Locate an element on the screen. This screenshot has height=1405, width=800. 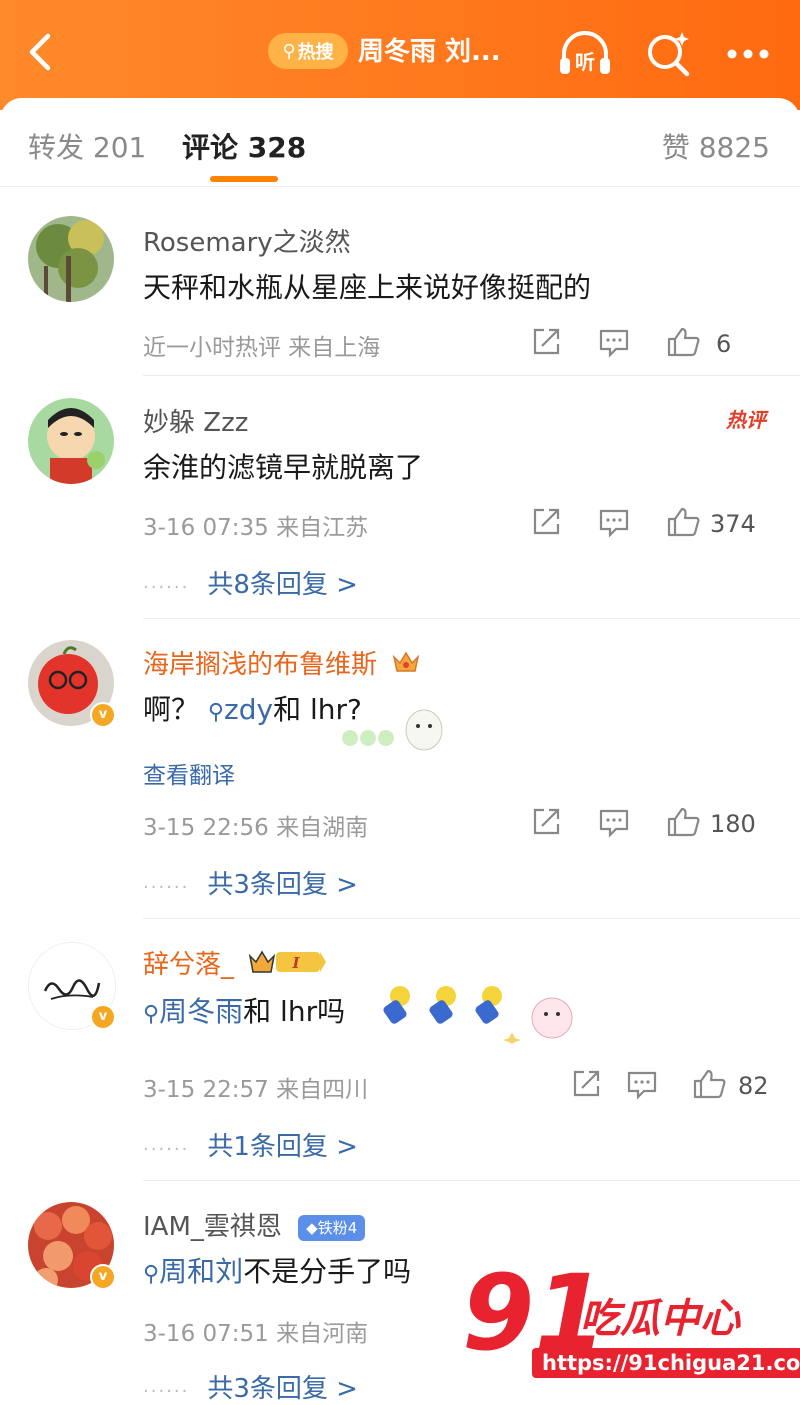
username: Rosemary之淡然 is located at coordinates (247, 240).